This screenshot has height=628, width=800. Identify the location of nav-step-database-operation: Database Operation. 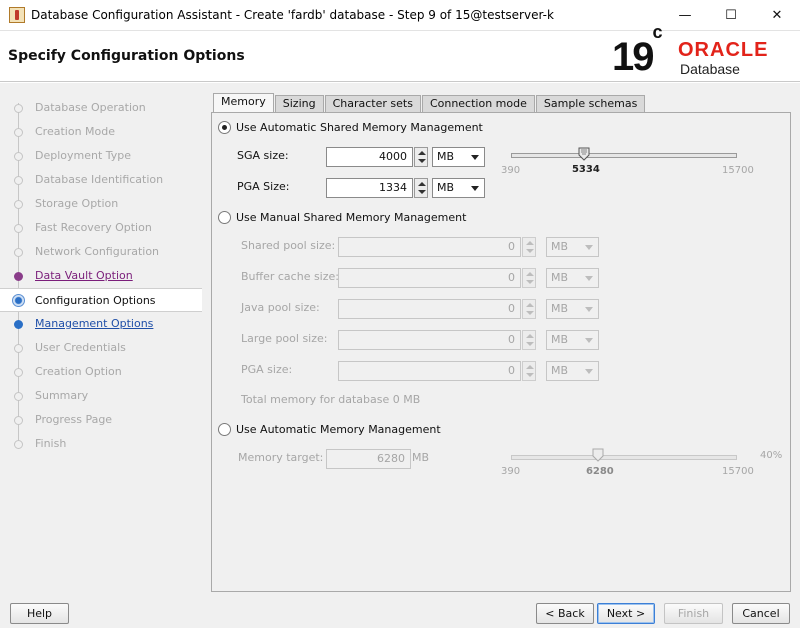
(101, 108).